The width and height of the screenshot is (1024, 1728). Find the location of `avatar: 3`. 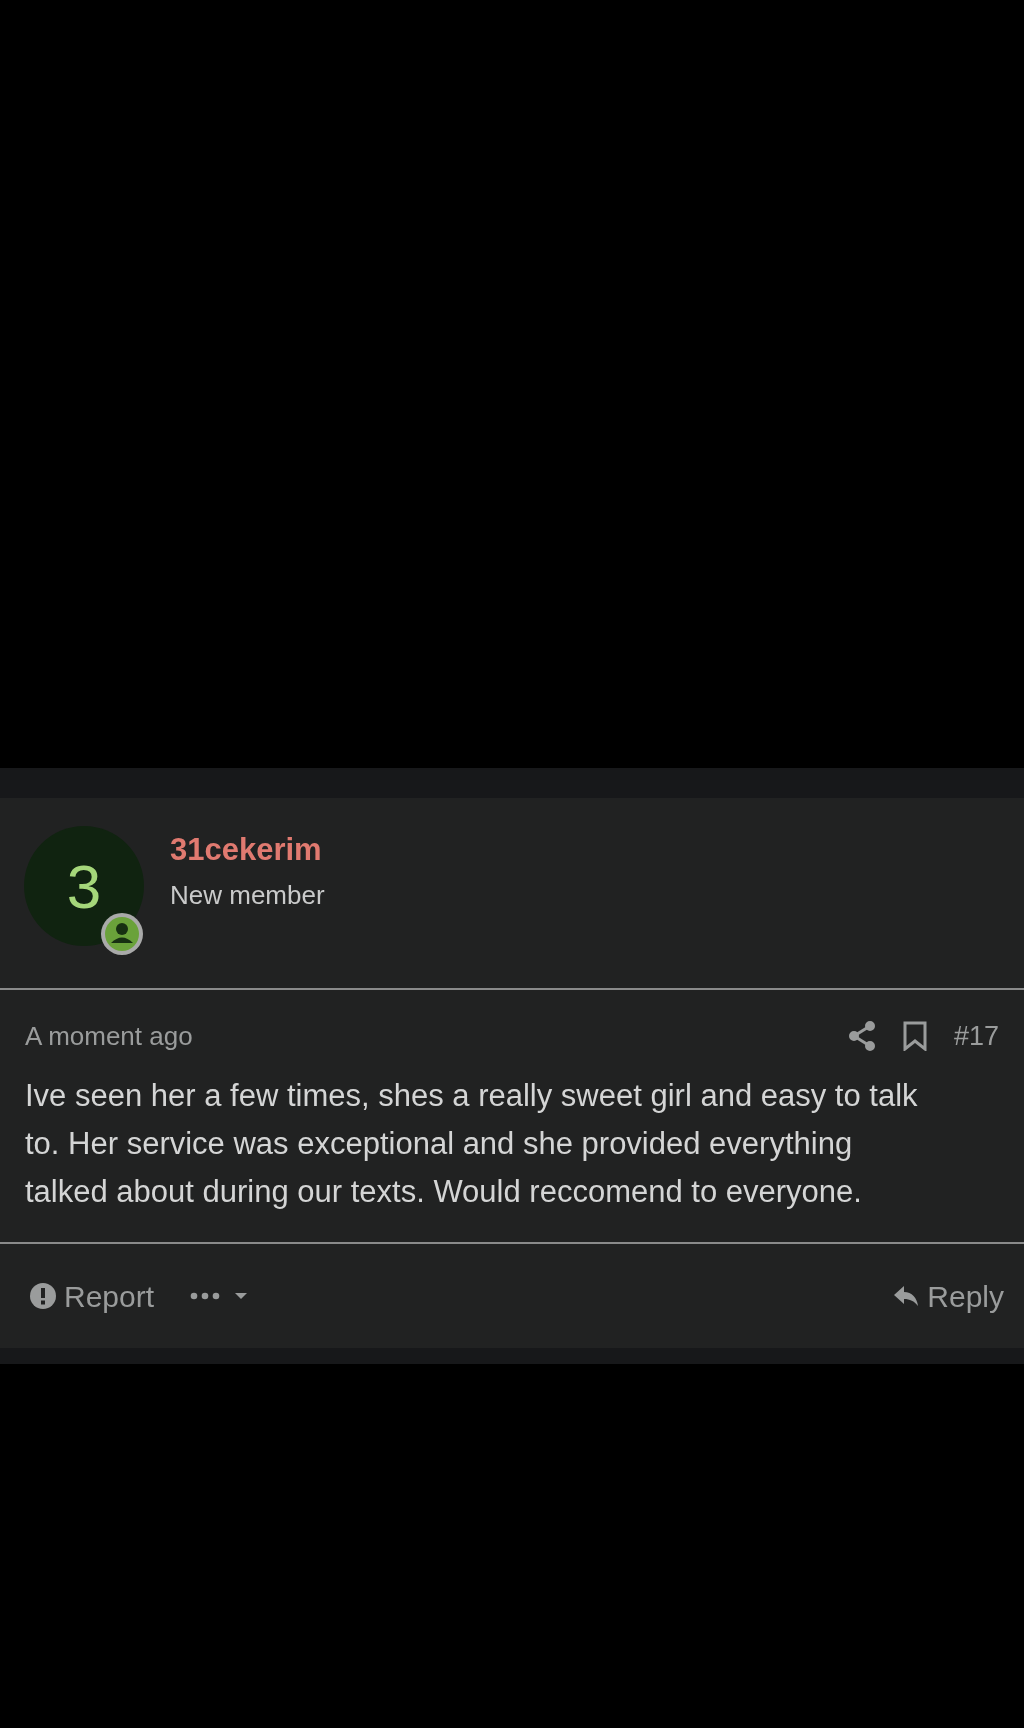

avatar: 3 is located at coordinates (84, 886).